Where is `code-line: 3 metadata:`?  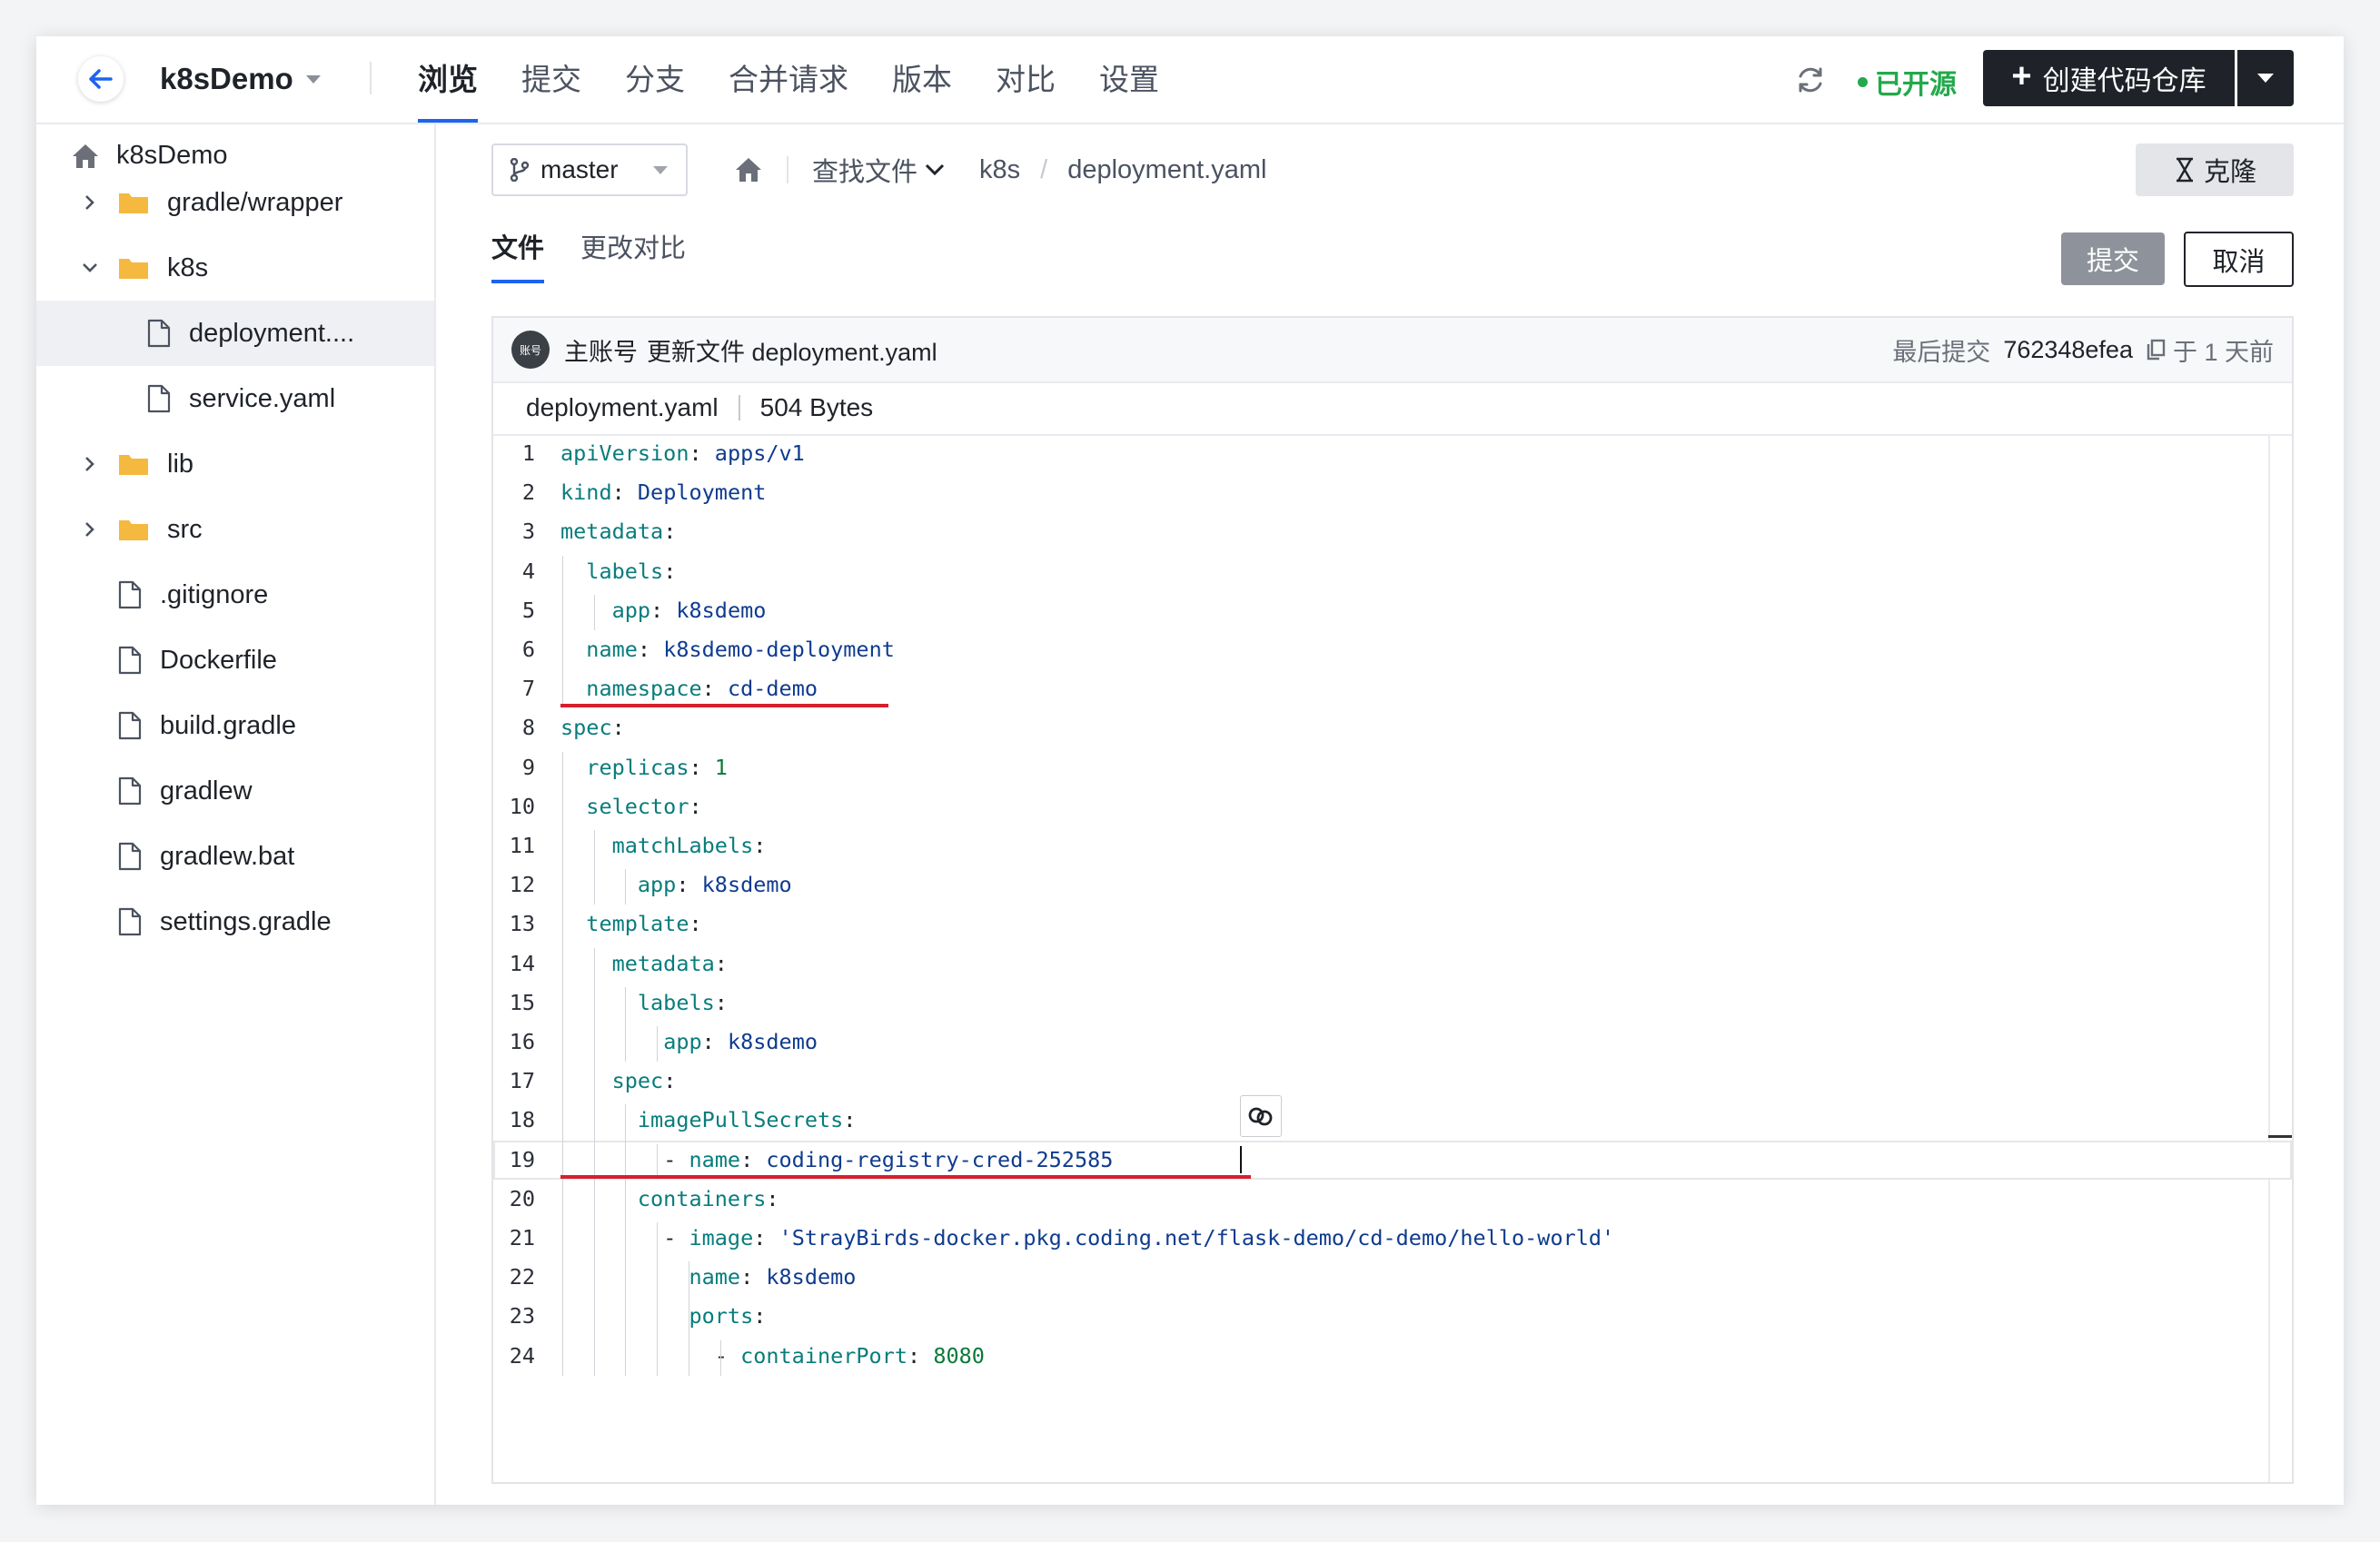
code-line: 3 metadata: is located at coordinates (1392, 531).